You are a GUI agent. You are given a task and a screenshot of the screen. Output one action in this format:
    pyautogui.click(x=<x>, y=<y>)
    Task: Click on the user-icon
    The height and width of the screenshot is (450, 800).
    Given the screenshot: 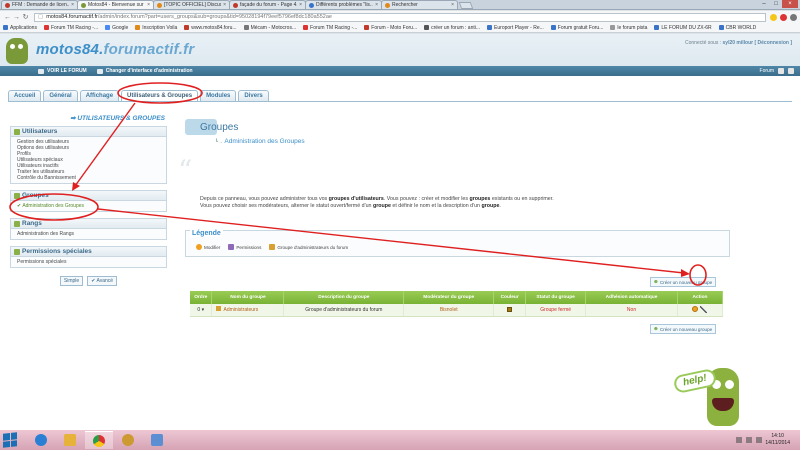 What is the action you would take?
    pyautogui.click(x=781, y=71)
    